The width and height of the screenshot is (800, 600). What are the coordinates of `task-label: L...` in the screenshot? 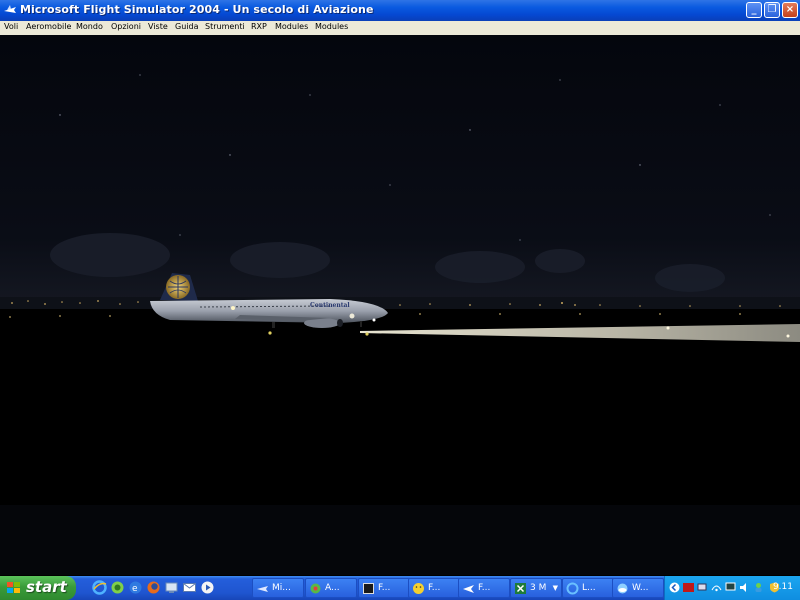 It's located at (589, 588).